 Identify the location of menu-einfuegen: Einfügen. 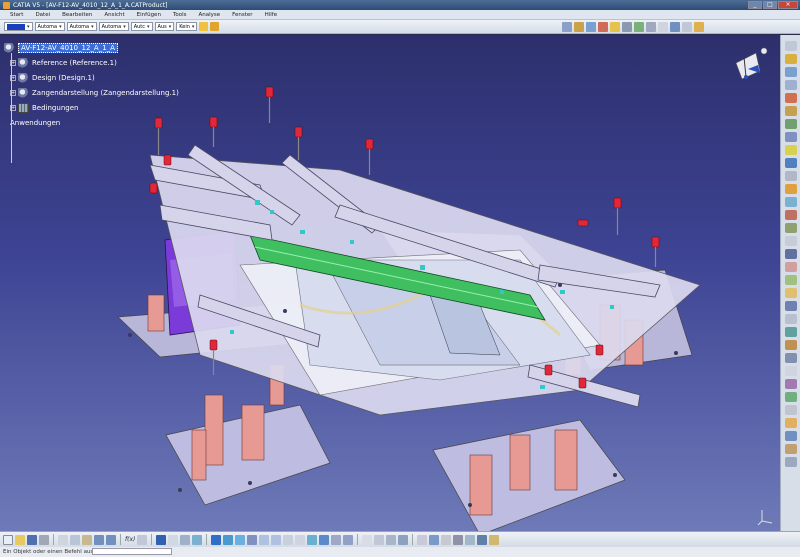
(149, 15).